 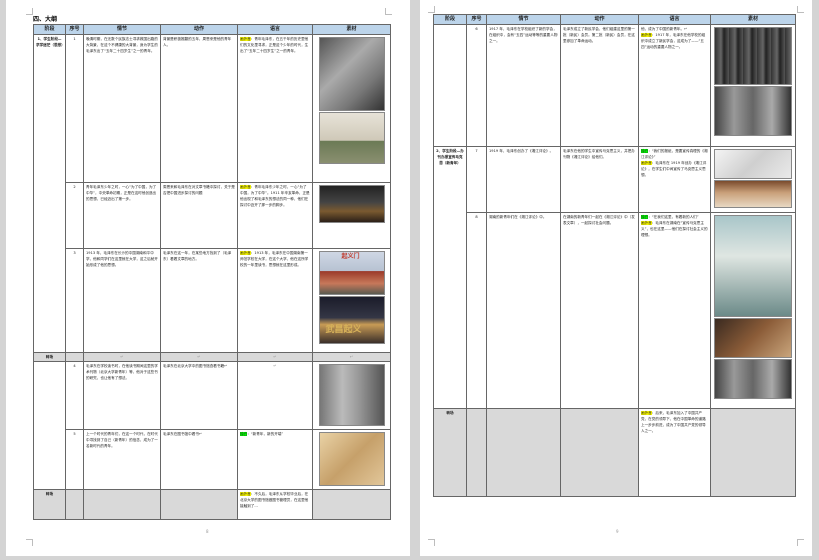 What do you see at coordinates (599, 310) in the screenshot?
I see `action-cell: 在湖南的新青年们一起在《湘江评论》中（发表文章），一起探讨社会问题。` at bounding box center [599, 310].